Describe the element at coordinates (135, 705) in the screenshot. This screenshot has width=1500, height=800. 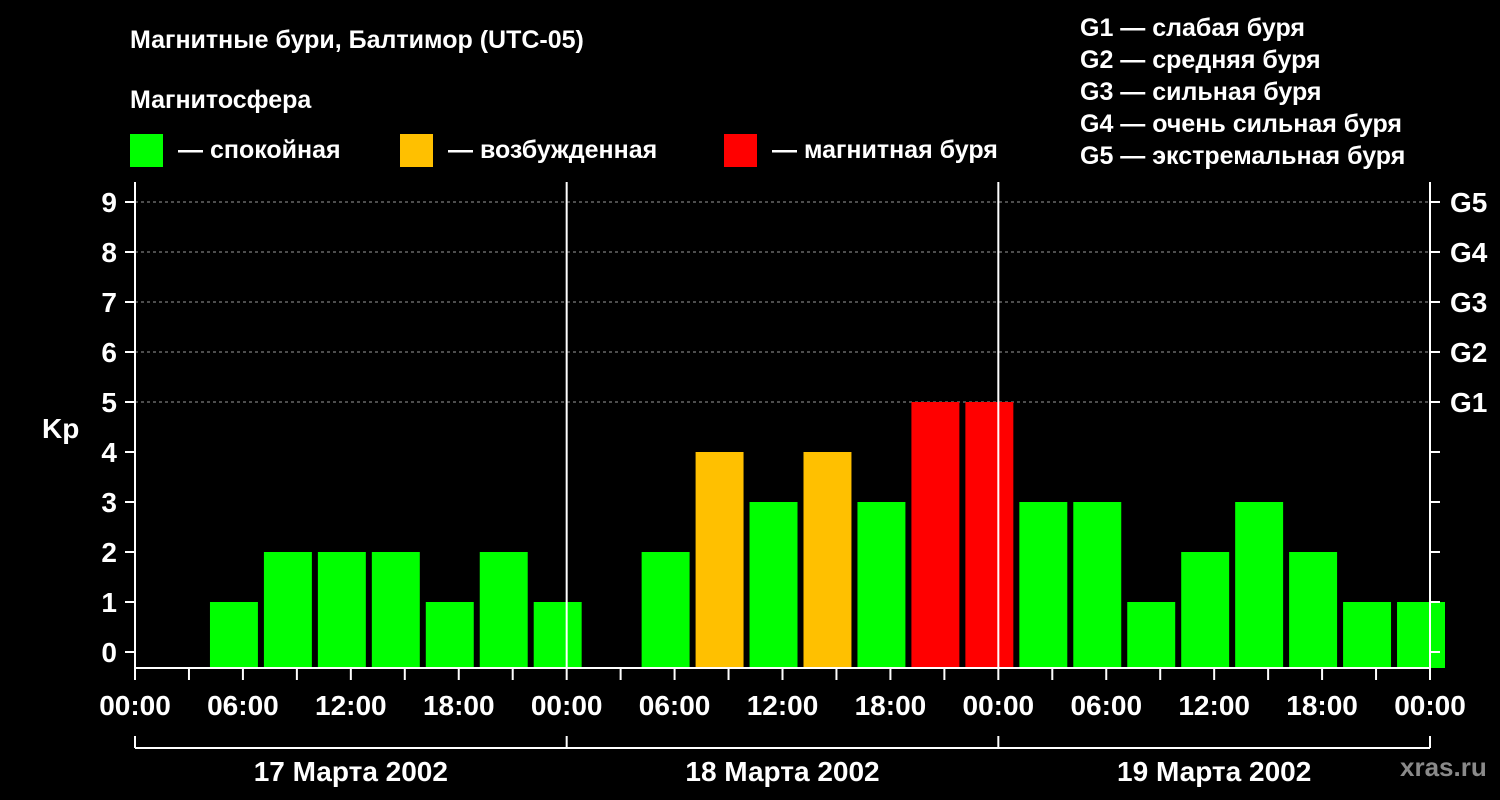
I see `x-tick-label-0: 00:00` at that location.